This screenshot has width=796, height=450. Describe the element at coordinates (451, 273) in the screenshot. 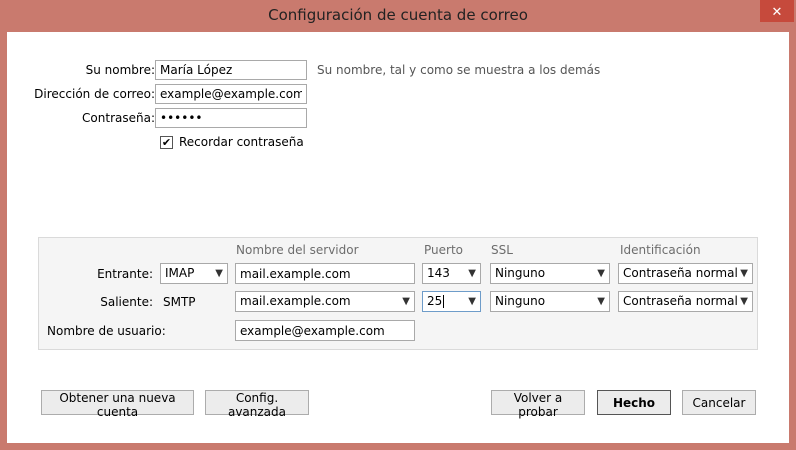

I see `incoming-port-select: 143 ▼` at that location.